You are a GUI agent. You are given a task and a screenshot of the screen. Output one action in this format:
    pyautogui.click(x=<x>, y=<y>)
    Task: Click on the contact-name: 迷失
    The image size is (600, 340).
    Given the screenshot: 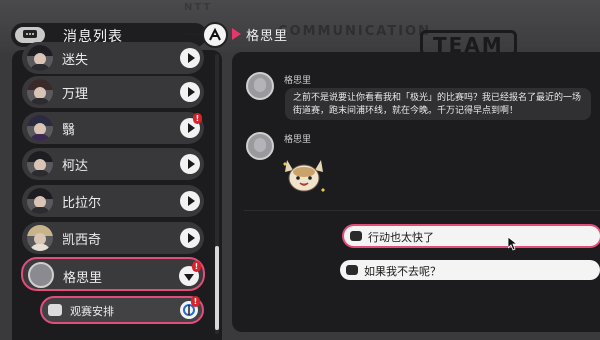 What is the action you would take?
    pyautogui.click(x=75, y=60)
    